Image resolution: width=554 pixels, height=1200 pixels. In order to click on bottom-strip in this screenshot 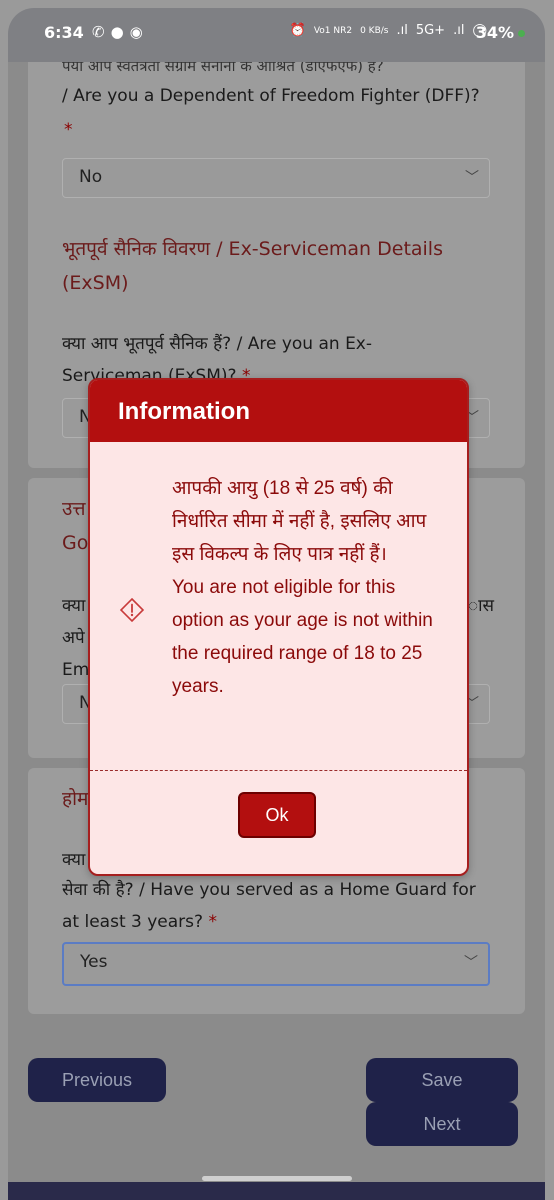, I will do `click(276, 1191)`.